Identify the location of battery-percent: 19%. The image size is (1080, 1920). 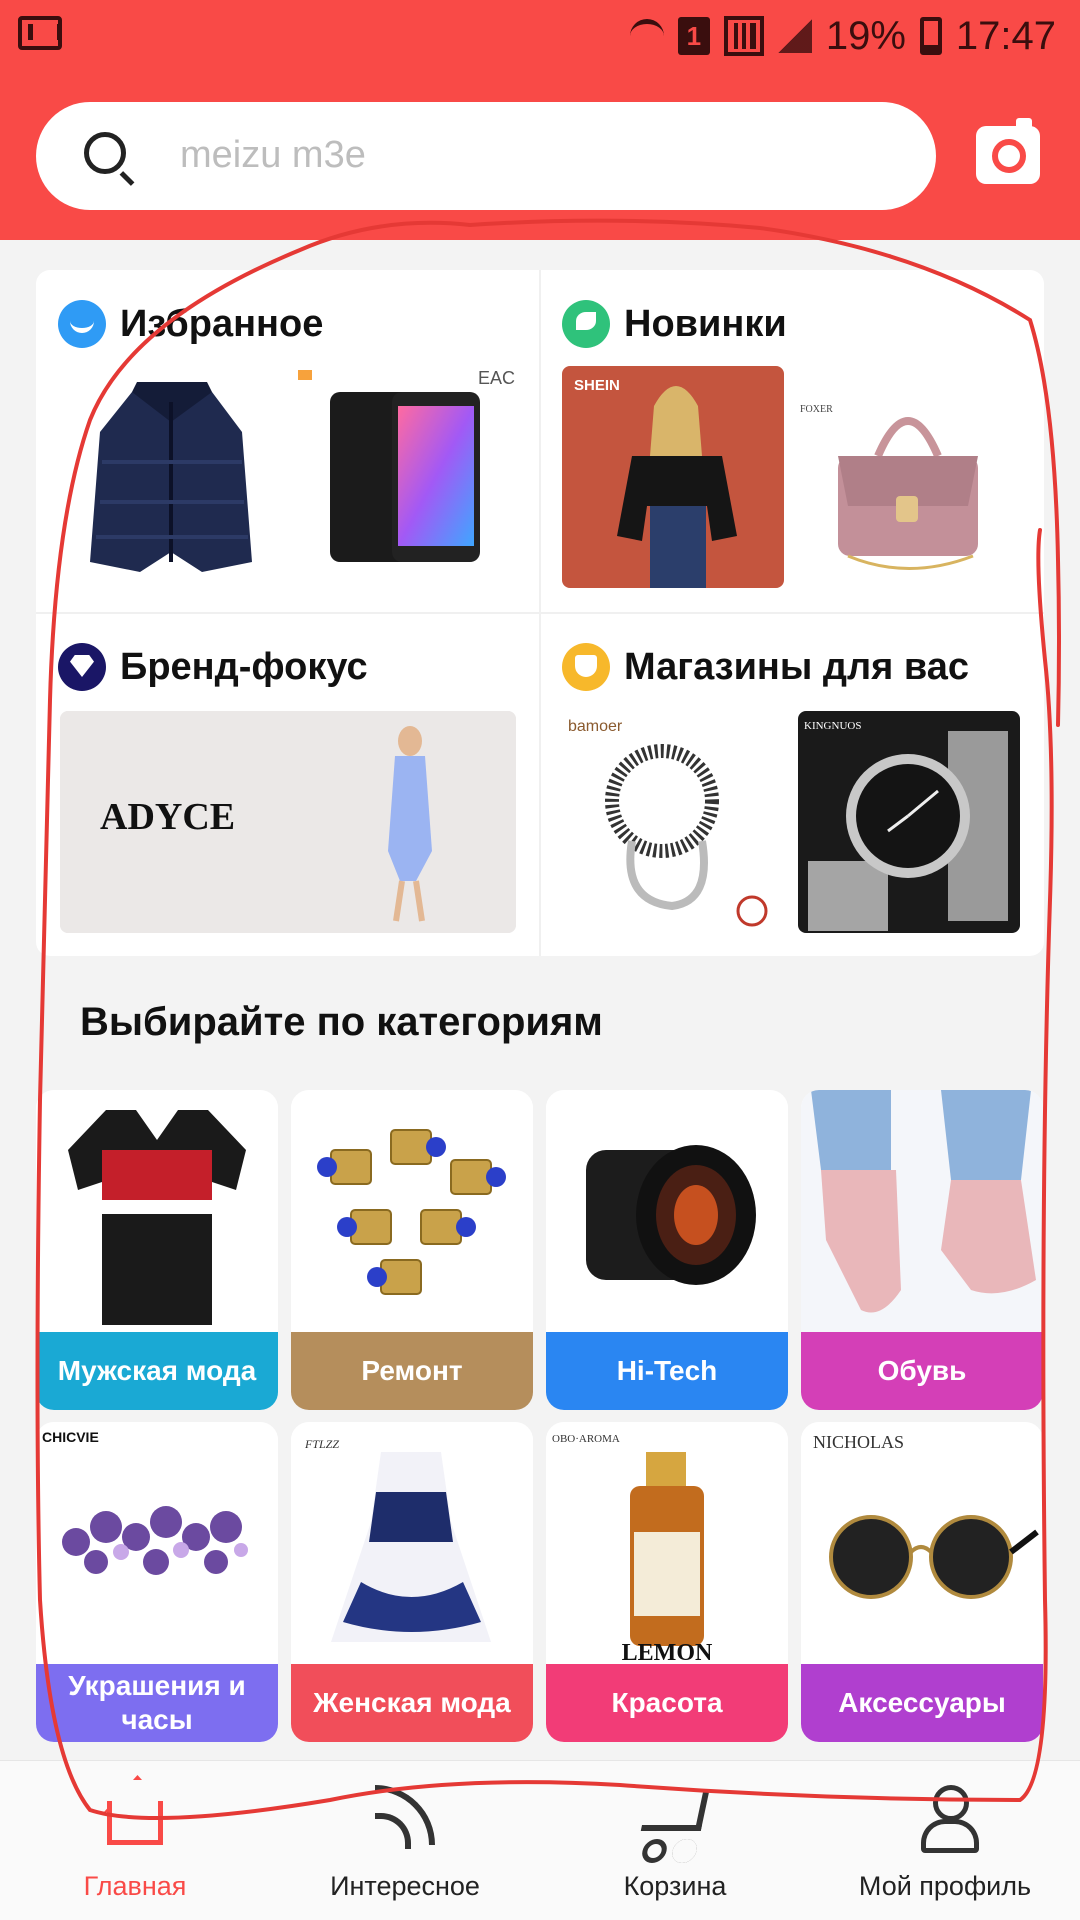
(865, 35).